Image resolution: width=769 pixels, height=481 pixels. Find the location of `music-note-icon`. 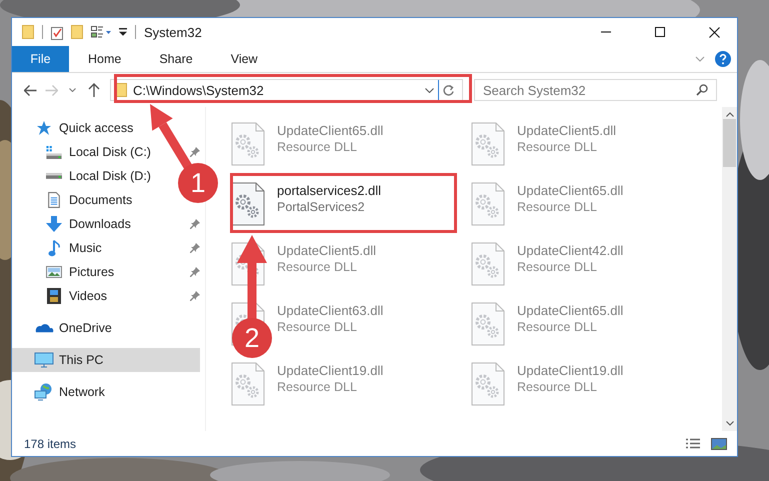

music-note-icon is located at coordinates (54, 248).